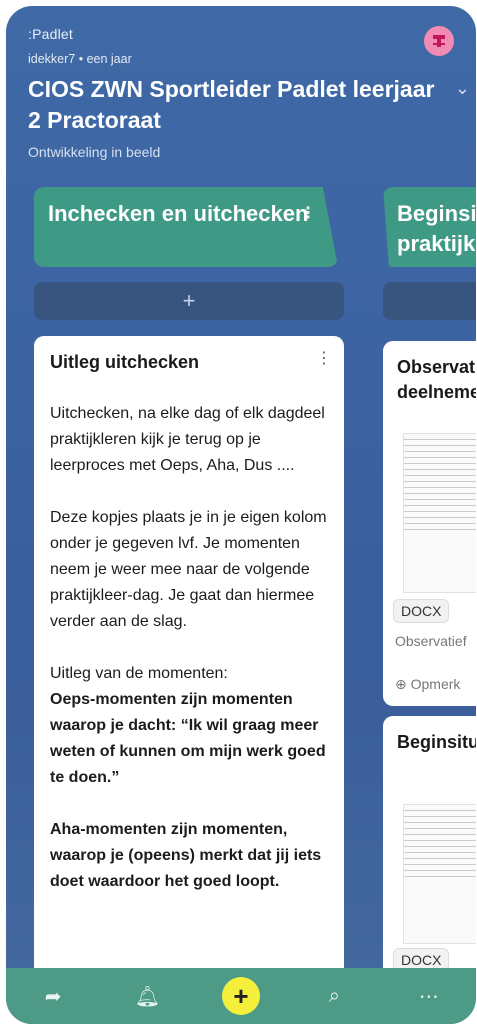  What do you see at coordinates (148, 996) in the screenshot?
I see `bell-icon: 🔔︎` at bounding box center [148, 996].